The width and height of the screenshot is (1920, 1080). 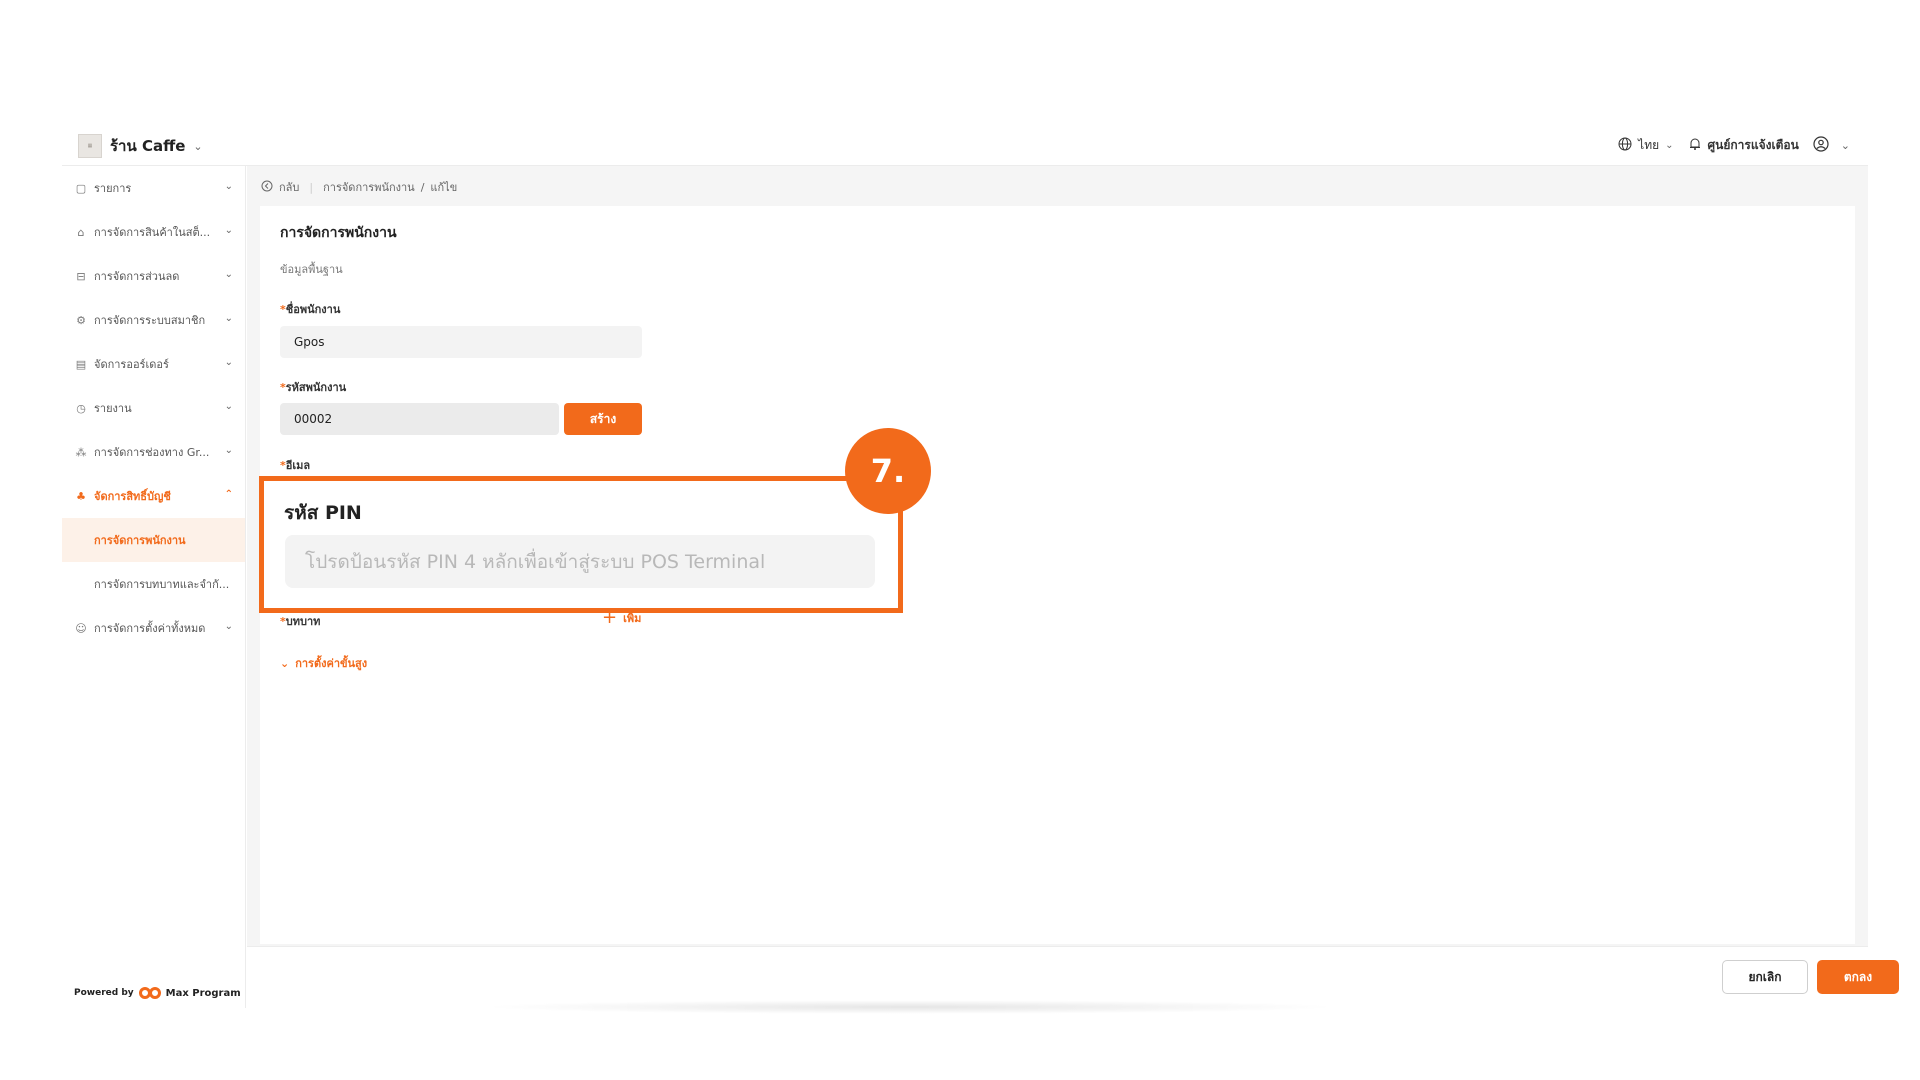 I want to click on sidebar-item-settings: ☺ การจัดการตั้งค่าทั้งหมด ⌄, so click(x=153, y=628).